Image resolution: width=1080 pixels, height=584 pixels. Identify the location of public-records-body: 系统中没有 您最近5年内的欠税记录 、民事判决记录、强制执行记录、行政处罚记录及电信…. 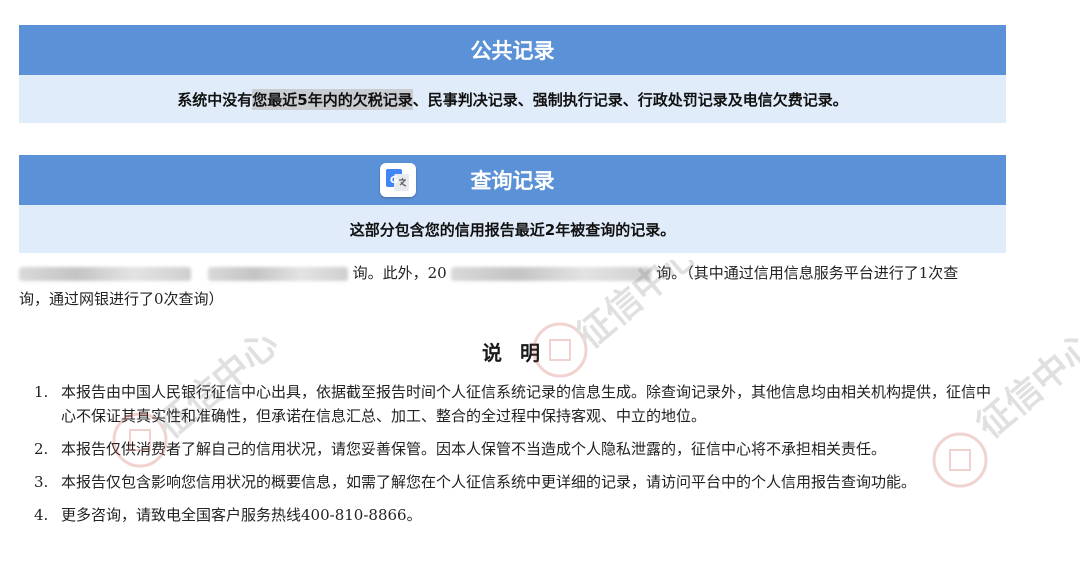
(512, 99).